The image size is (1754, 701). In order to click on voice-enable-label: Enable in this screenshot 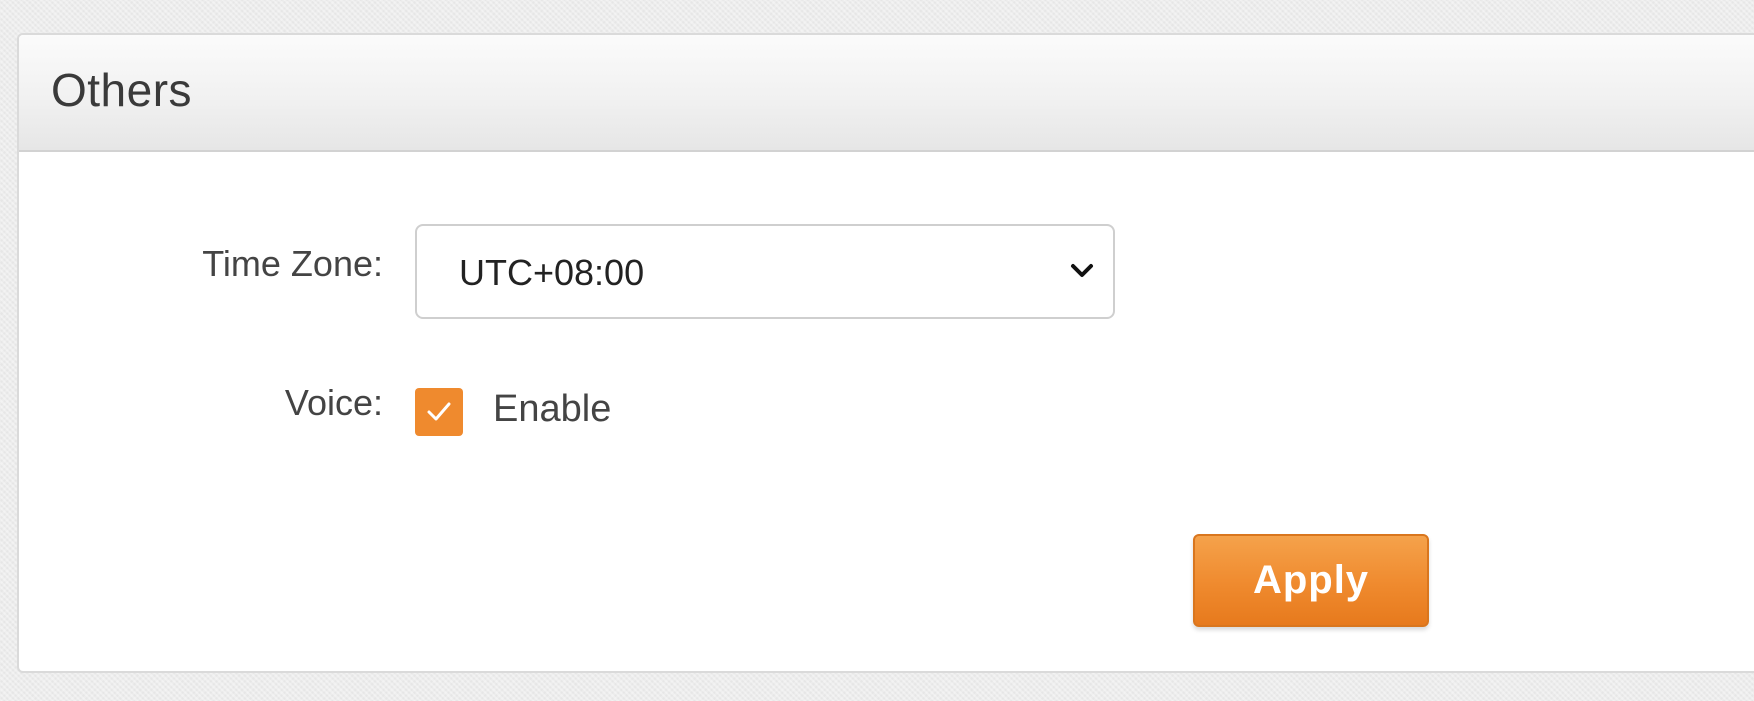, I will do `click(552, 409)`.